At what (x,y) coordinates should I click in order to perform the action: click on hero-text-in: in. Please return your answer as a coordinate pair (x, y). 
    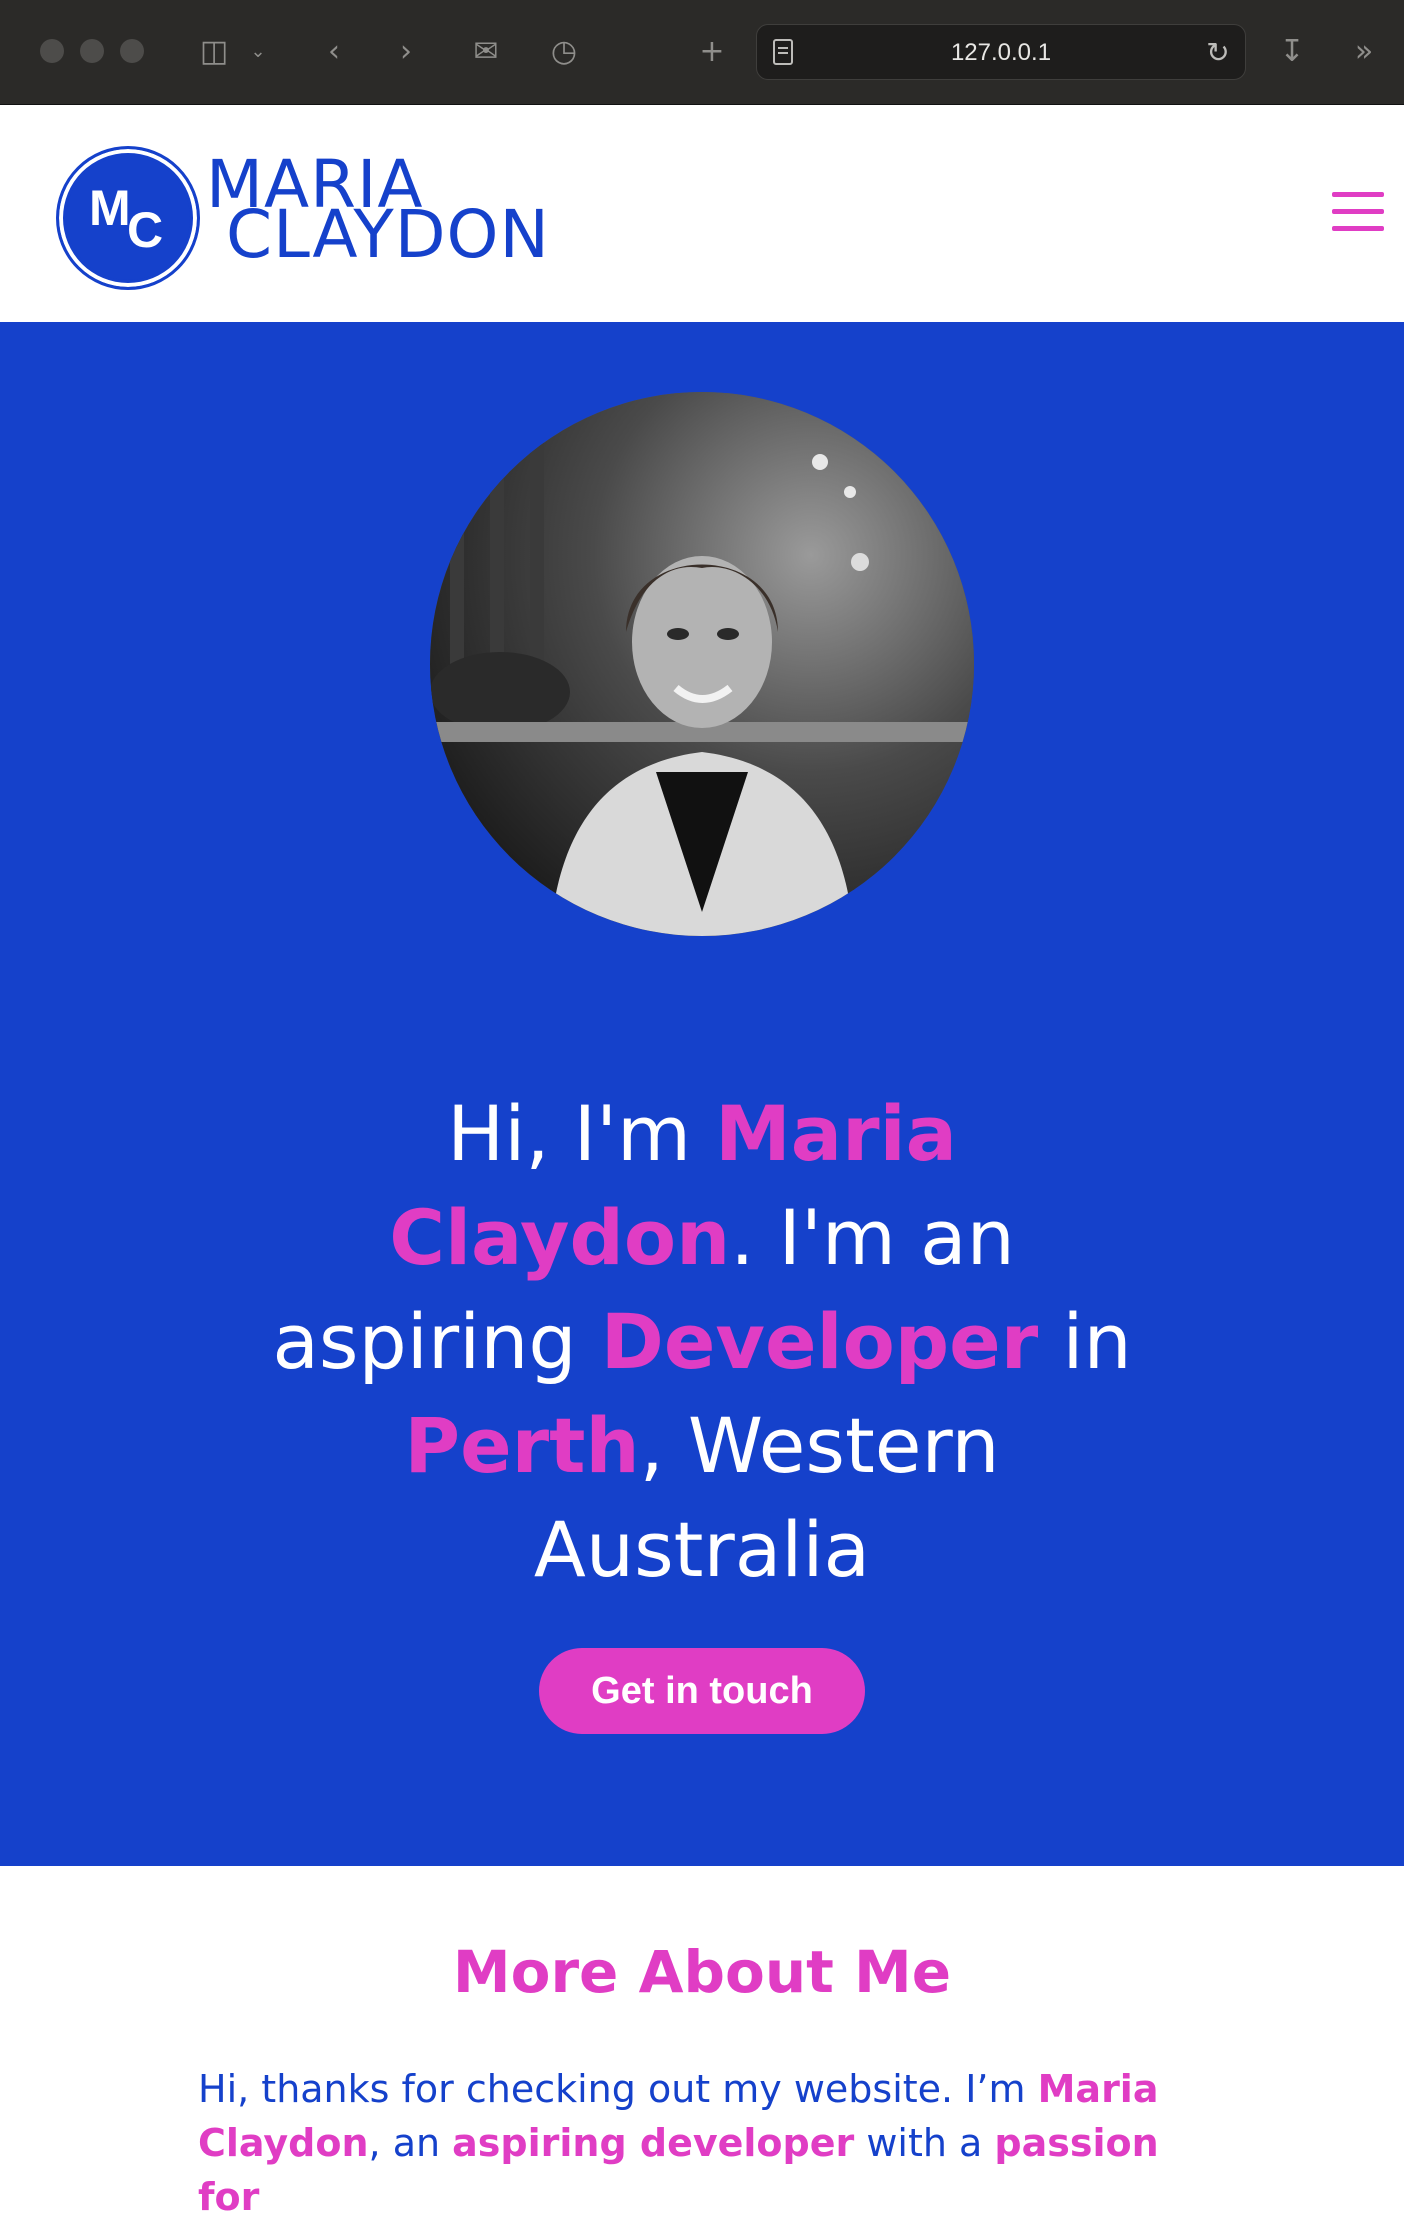
    Looking at the image, I should click on (1085, 1341).